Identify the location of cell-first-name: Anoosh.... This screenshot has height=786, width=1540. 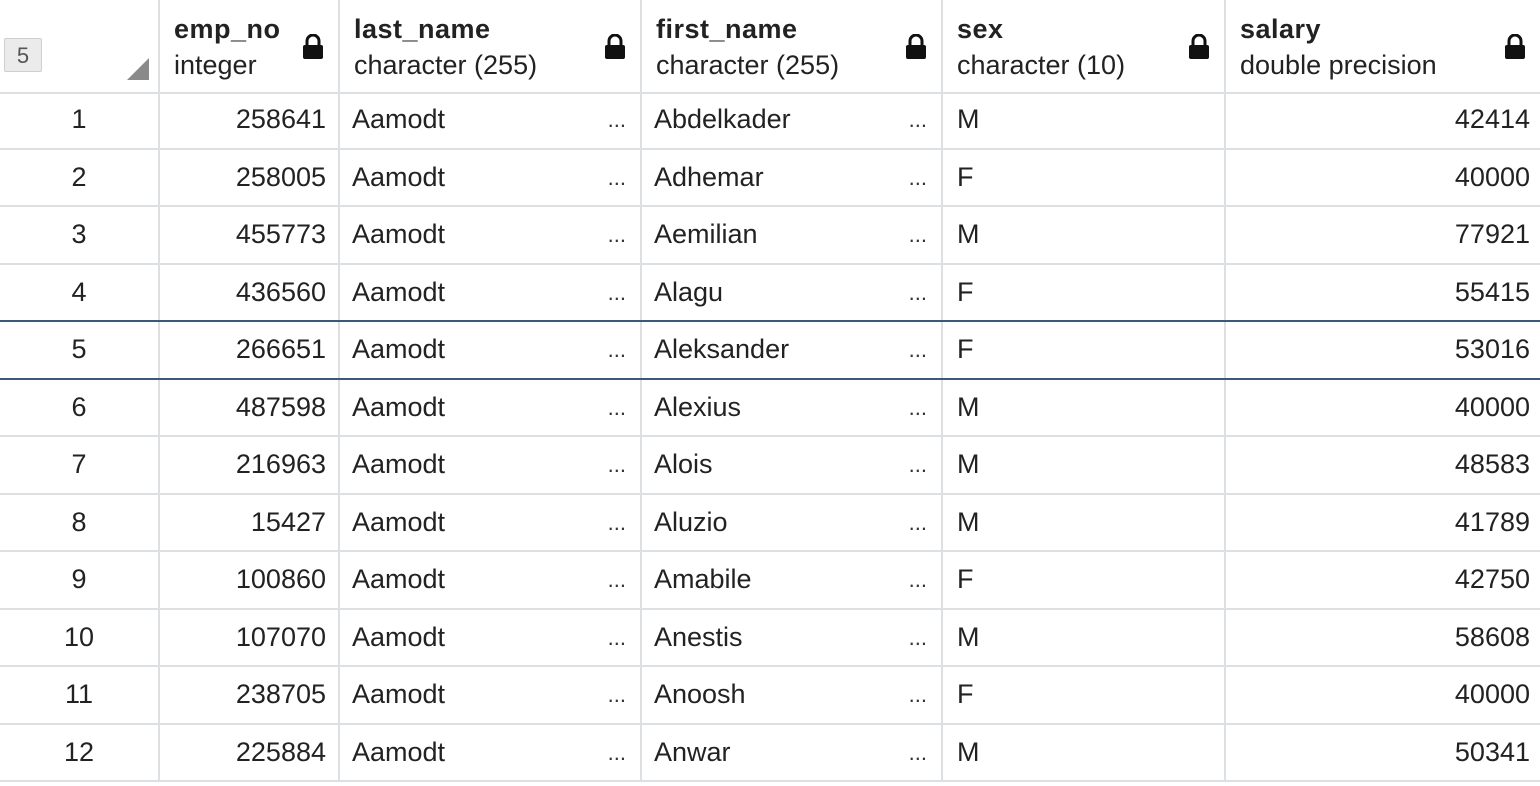
(792, 695).